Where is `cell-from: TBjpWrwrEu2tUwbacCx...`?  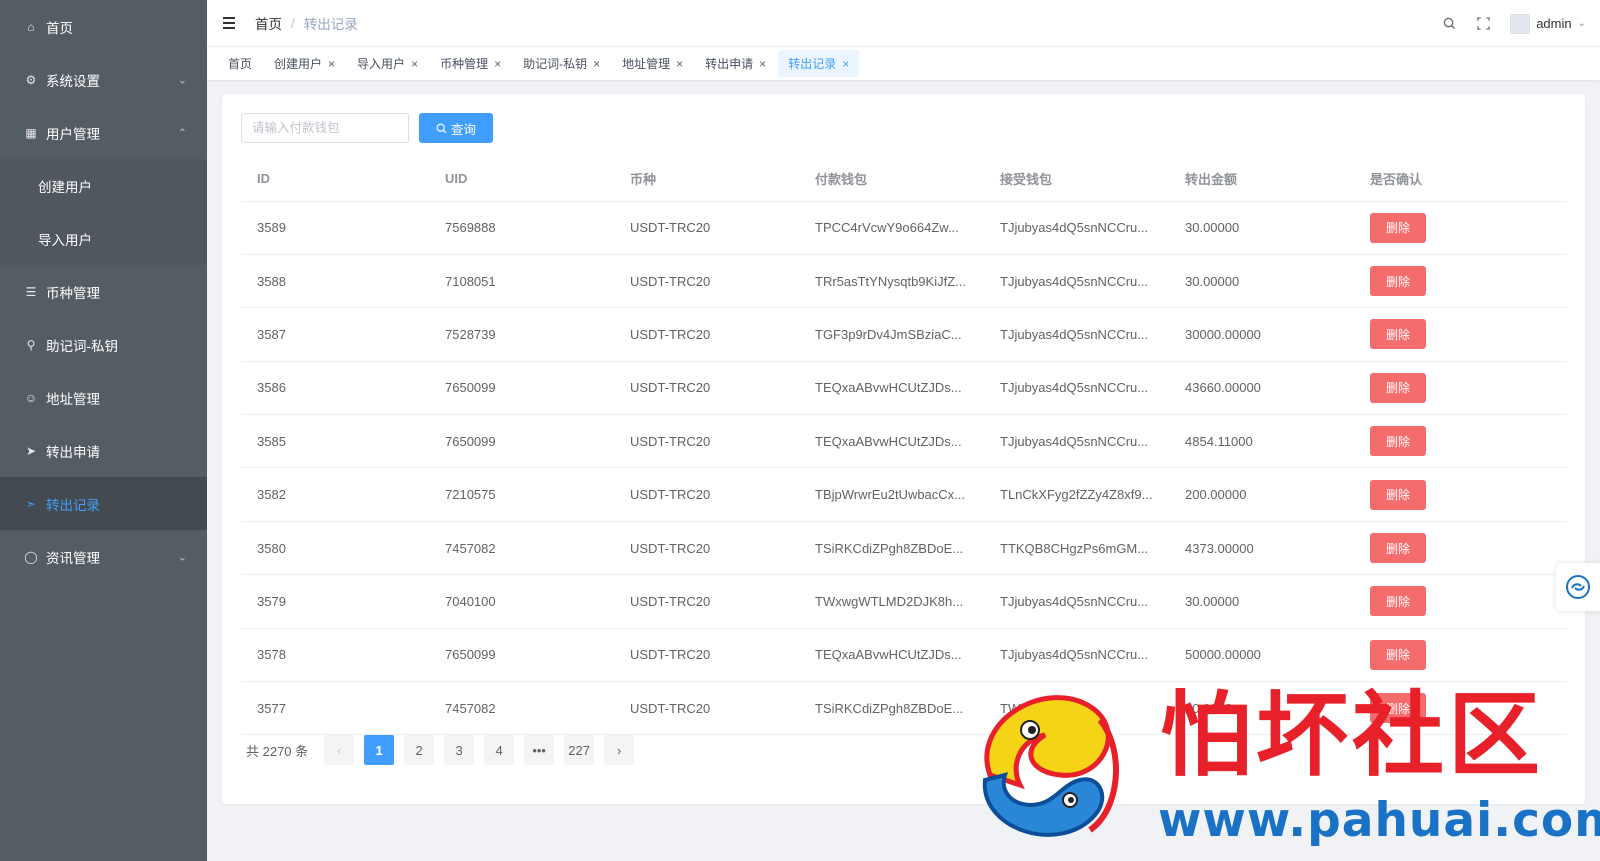
cell-from: TBjpWrwrEu2tUwbacCx... is located at coordinates (891, 494).